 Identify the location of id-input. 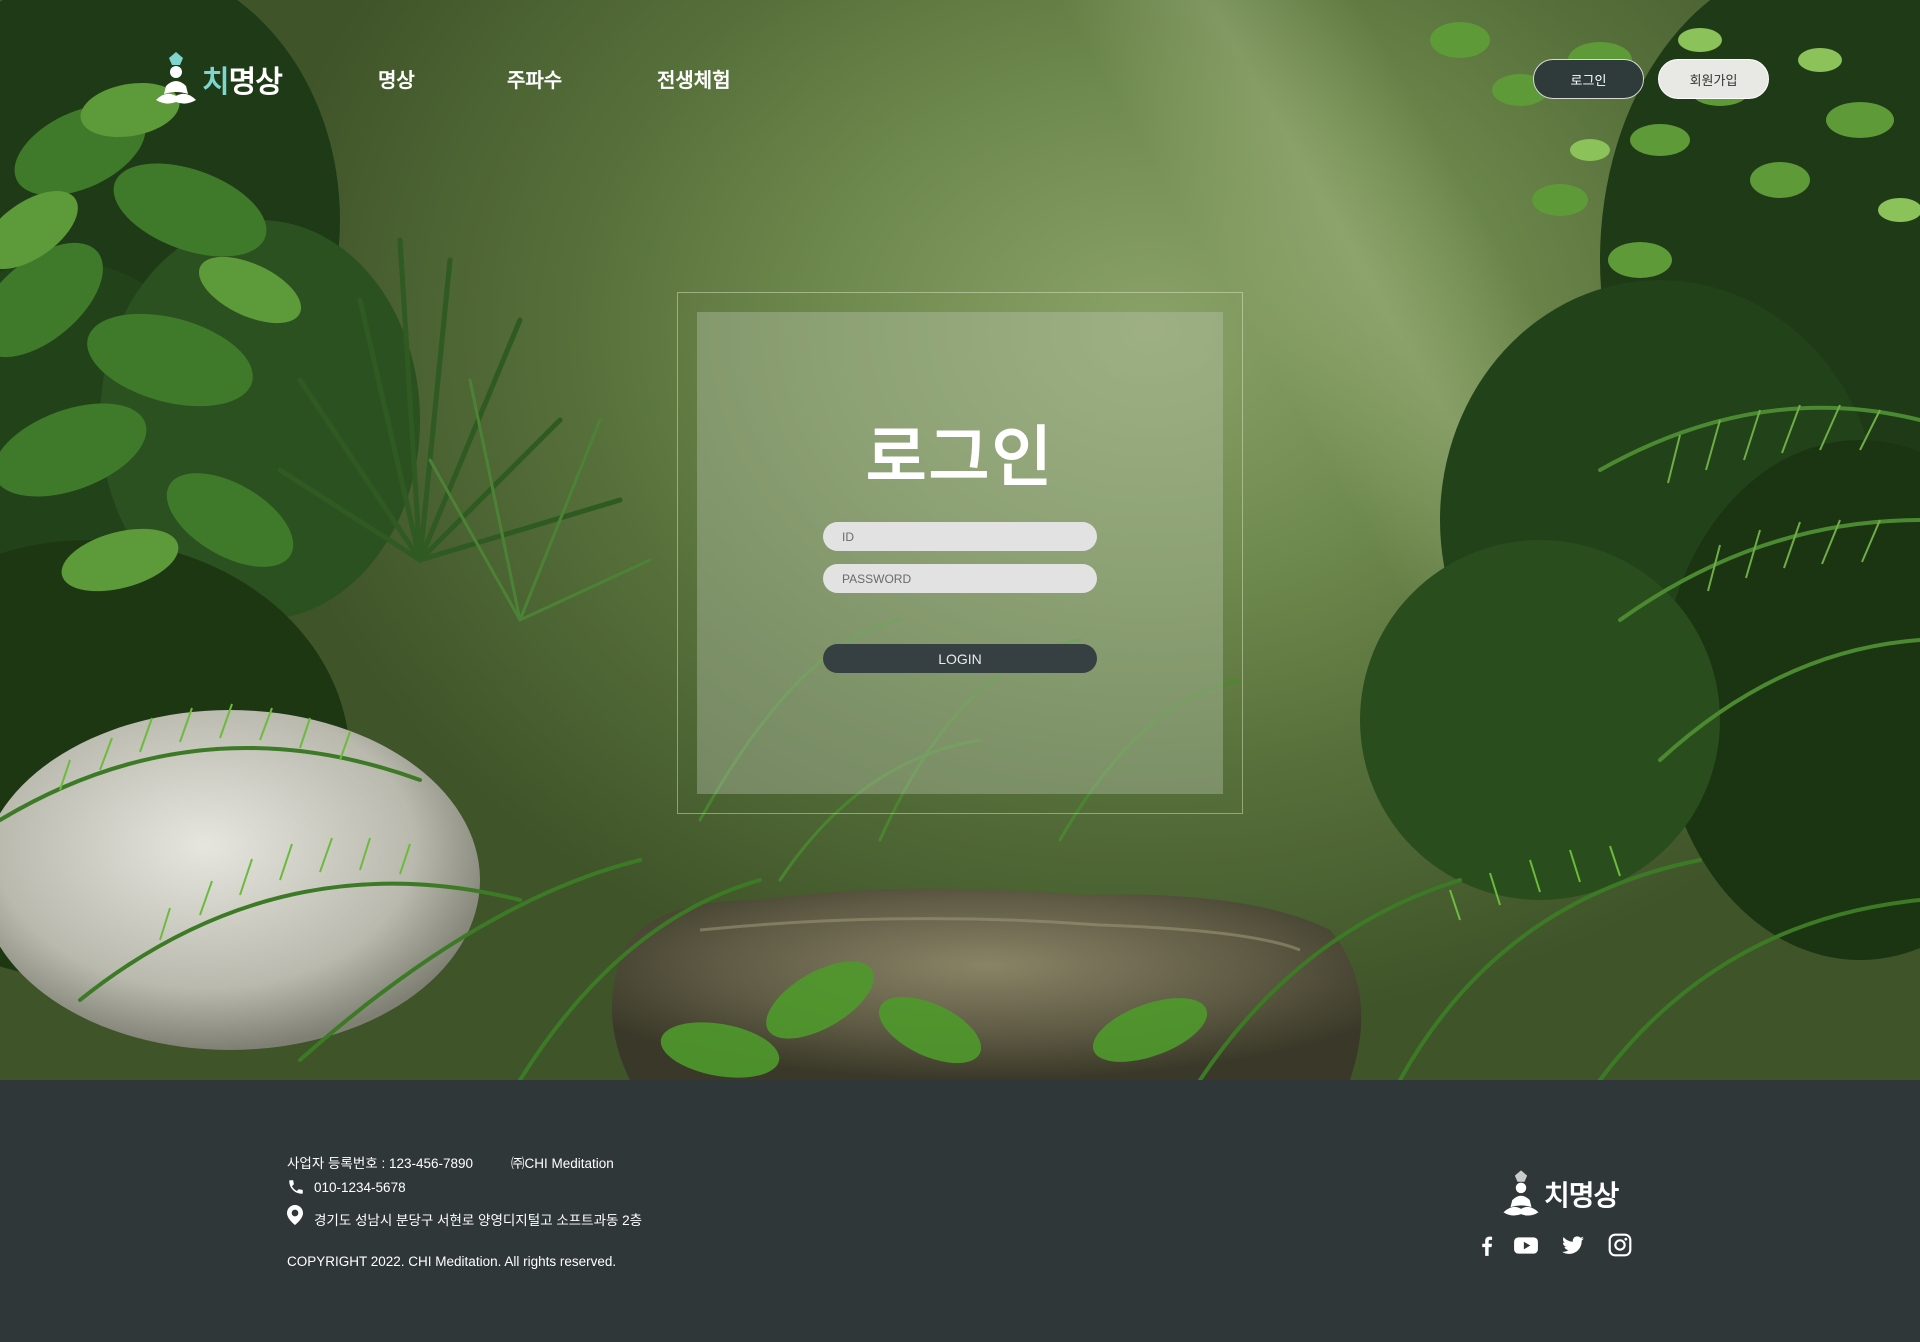
(960, 536).